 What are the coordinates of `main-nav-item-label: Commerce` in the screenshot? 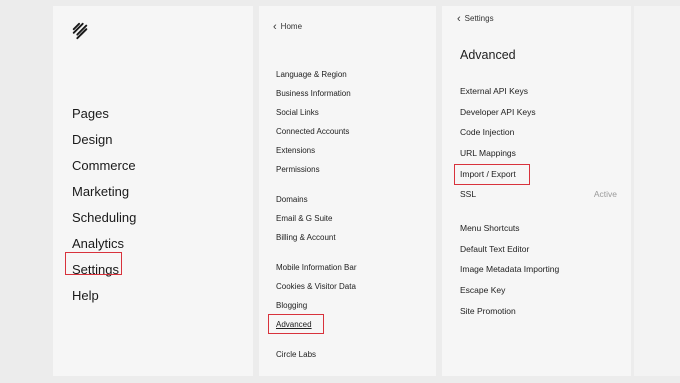 It's located at (104, 165).